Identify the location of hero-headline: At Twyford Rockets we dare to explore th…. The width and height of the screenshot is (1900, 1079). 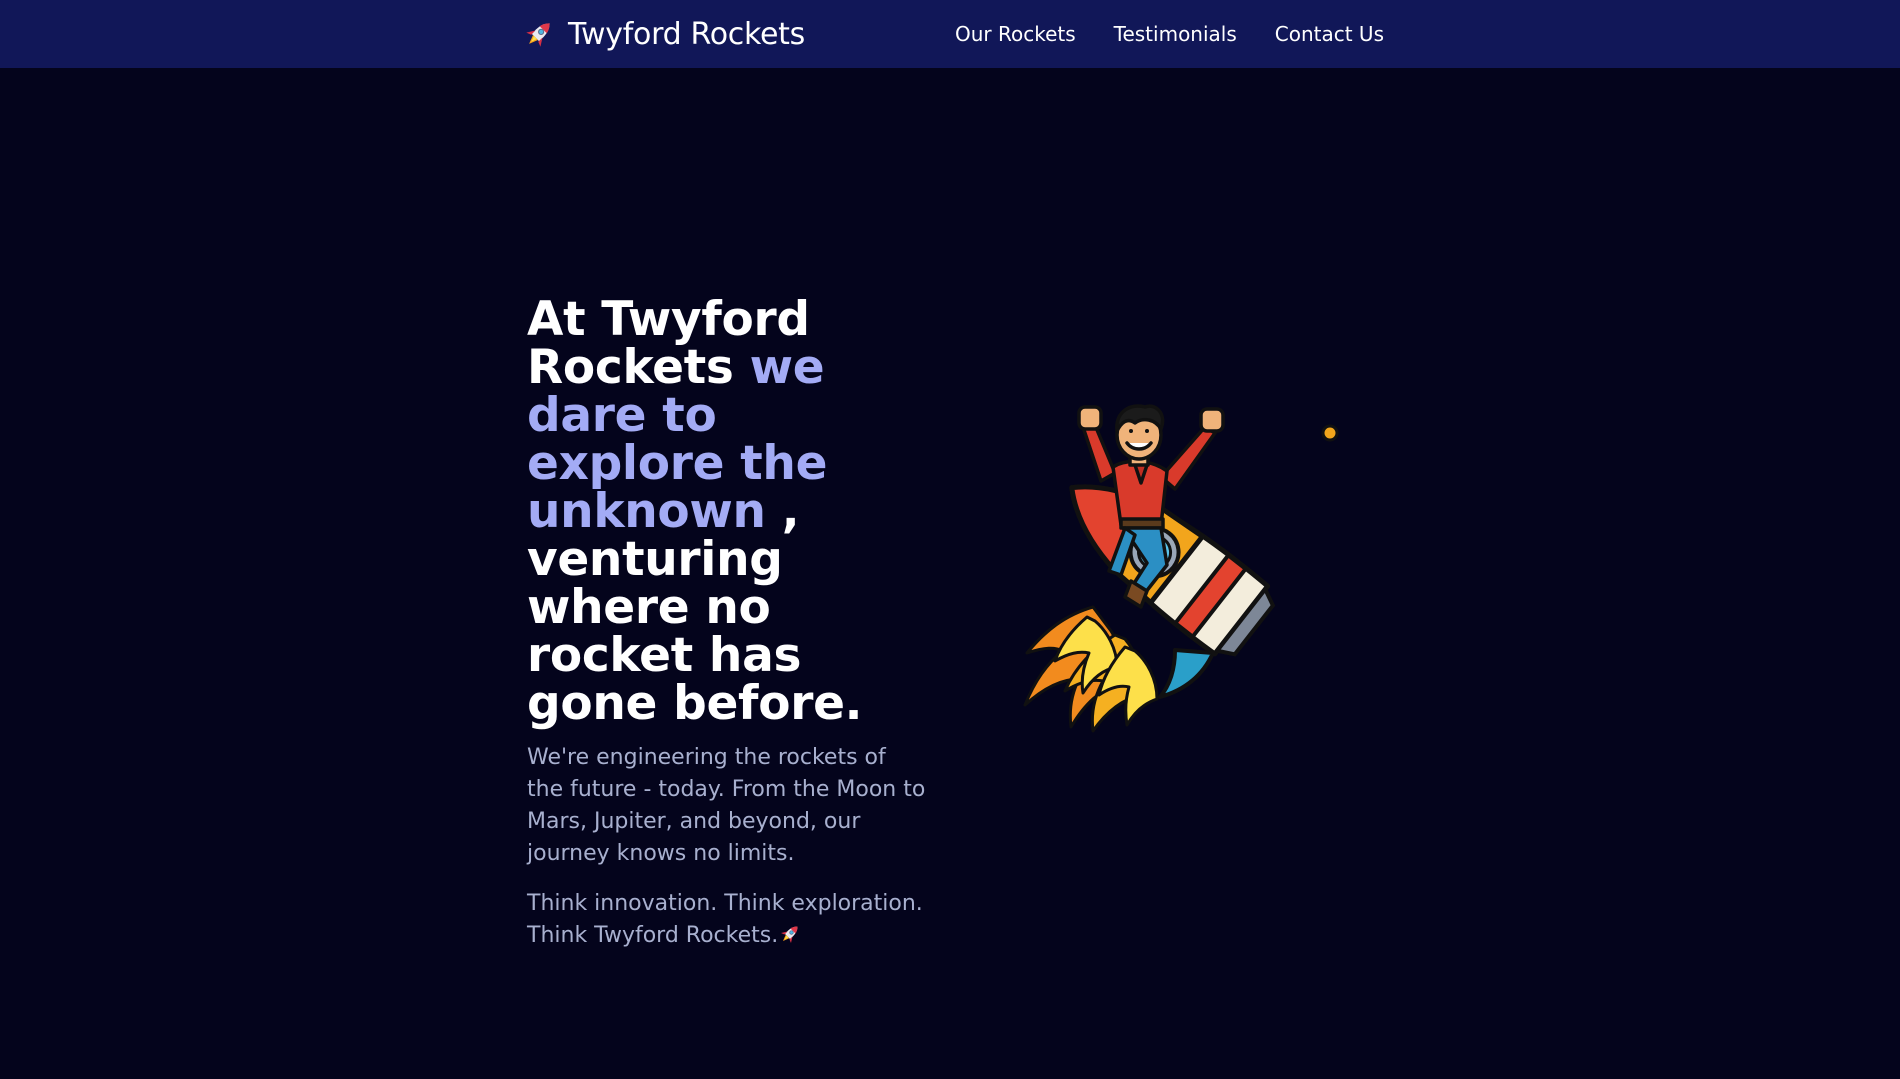
(727, 512).